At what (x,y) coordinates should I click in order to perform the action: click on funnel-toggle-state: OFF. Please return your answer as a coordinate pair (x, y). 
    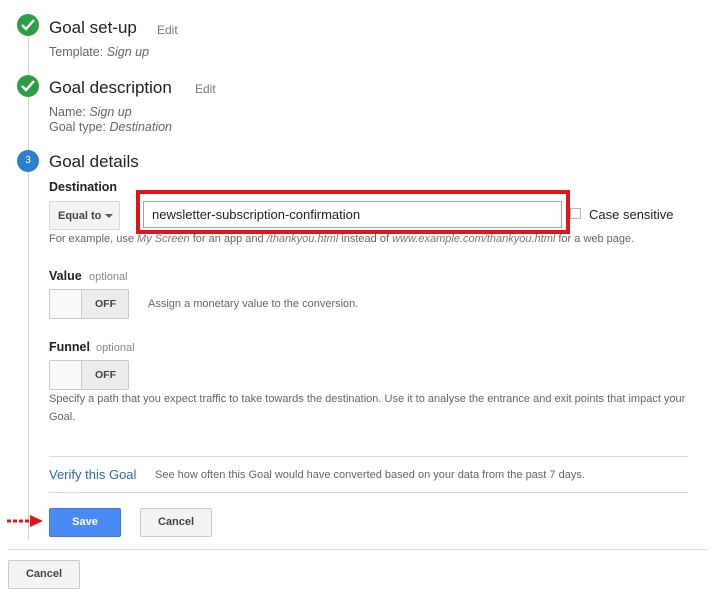
    Looking at the image, I should click on (105, 375).